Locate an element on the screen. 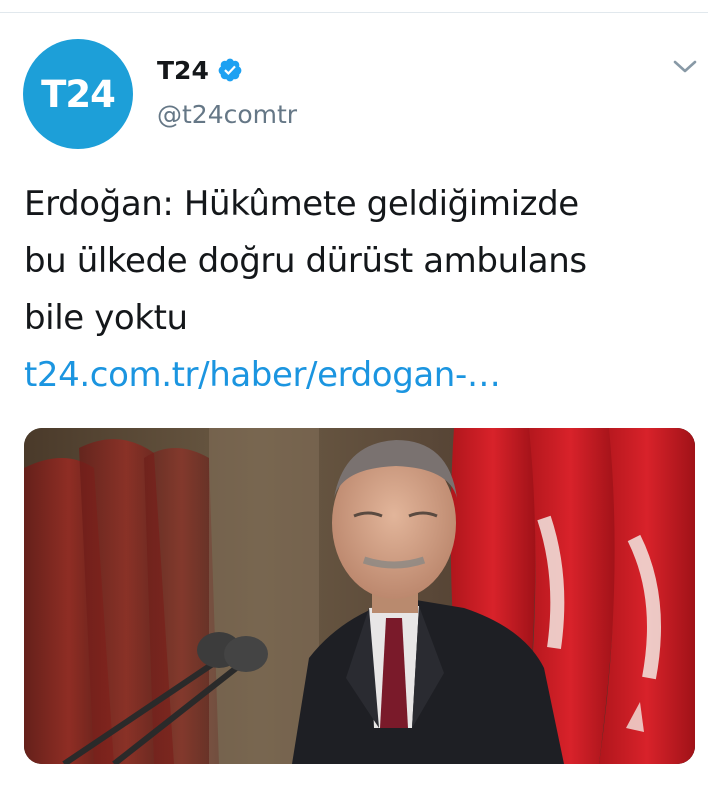  tweet-text-line: bile yoktu is located at coordinates (106, 318).